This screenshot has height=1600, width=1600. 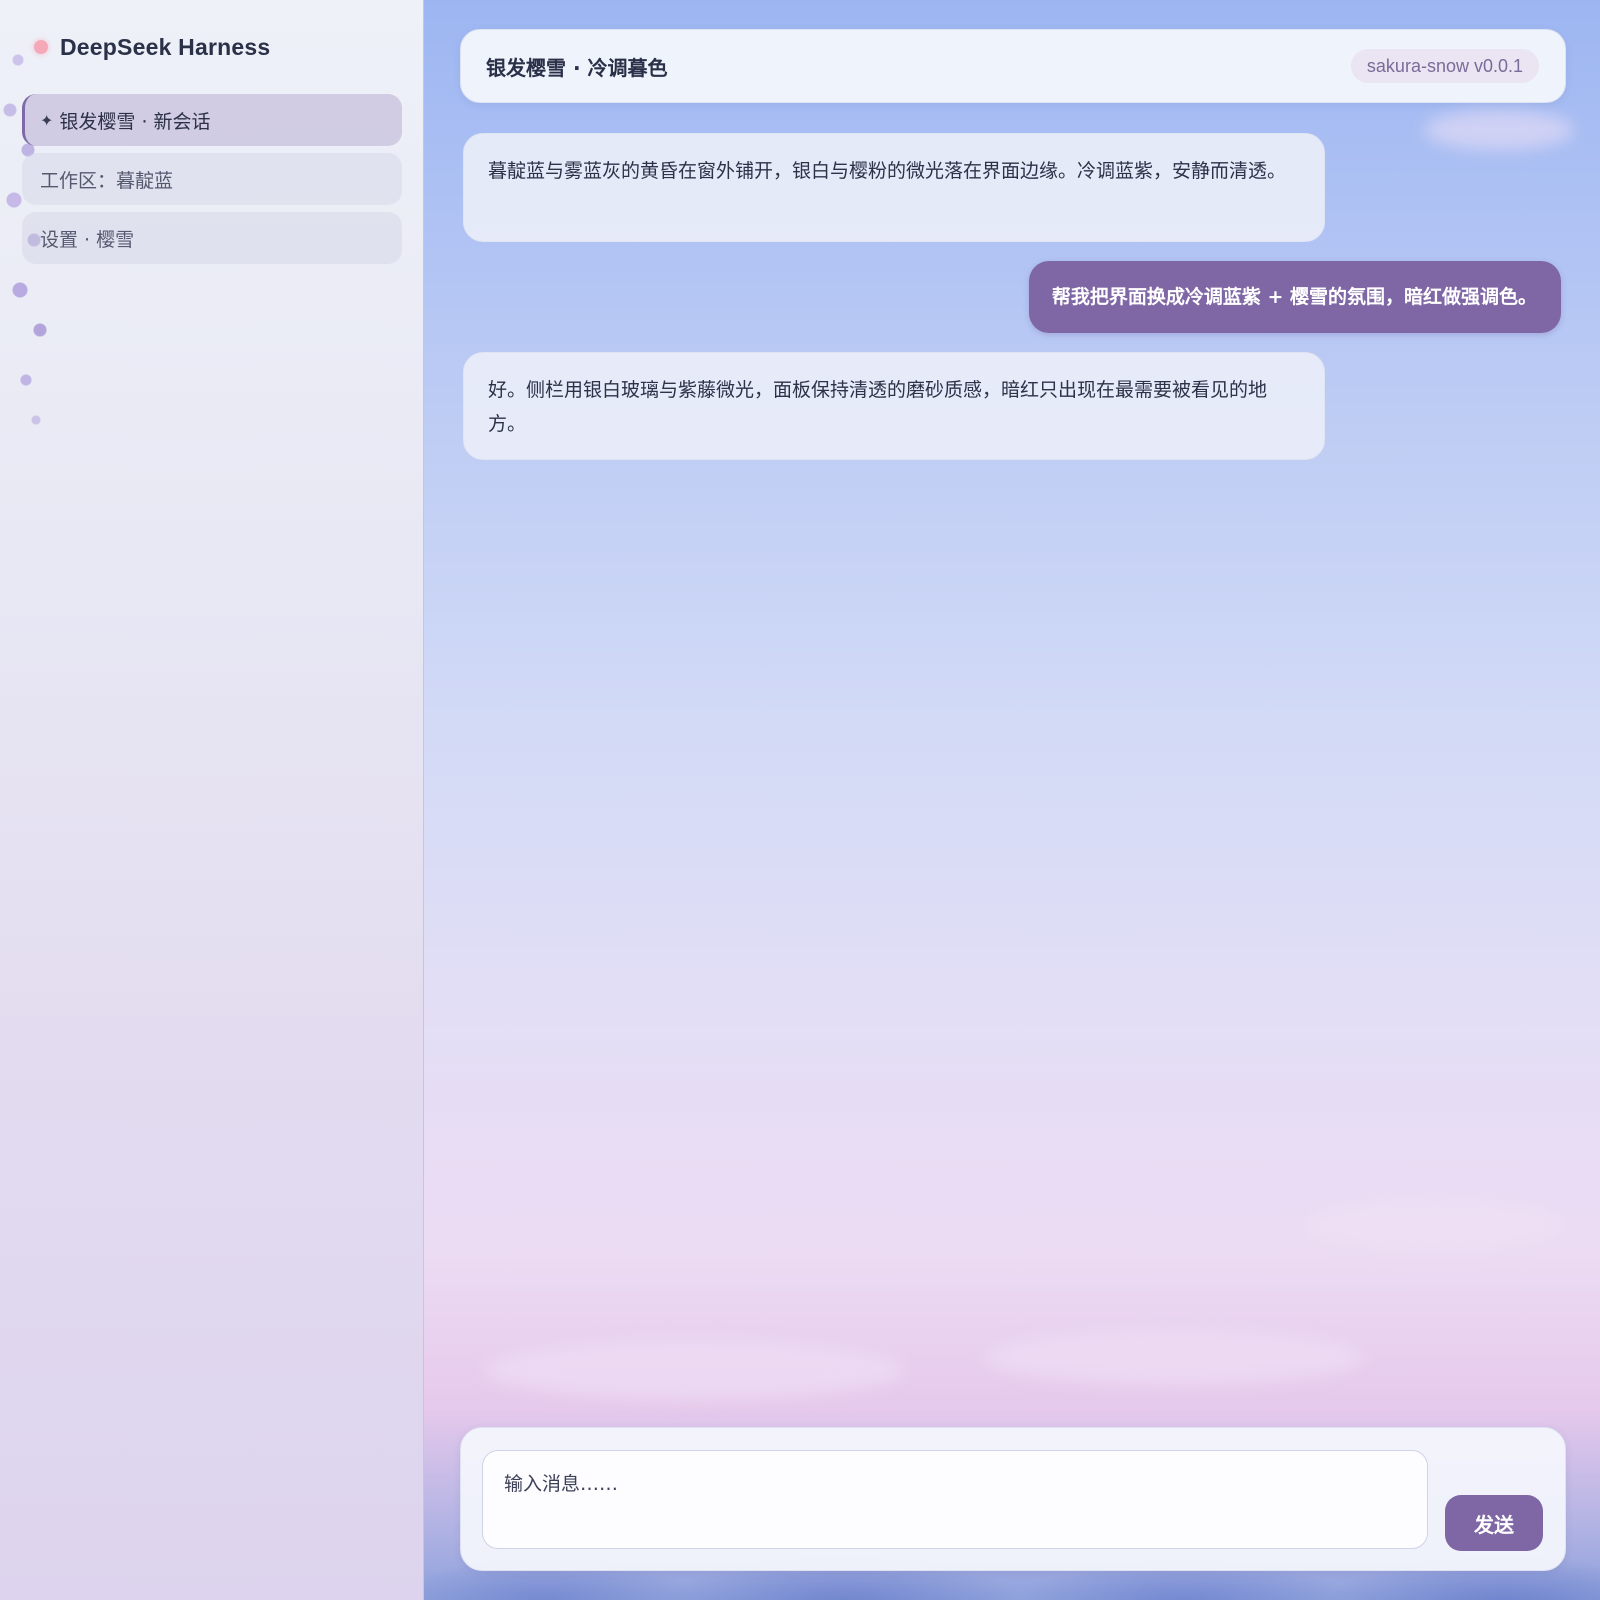 I want to click on sidebar-nav: ✦ 银发樱雪 · 新会话 工作区：暮靛蓝 设置 · 樱雪, so click(x=212, y=182).